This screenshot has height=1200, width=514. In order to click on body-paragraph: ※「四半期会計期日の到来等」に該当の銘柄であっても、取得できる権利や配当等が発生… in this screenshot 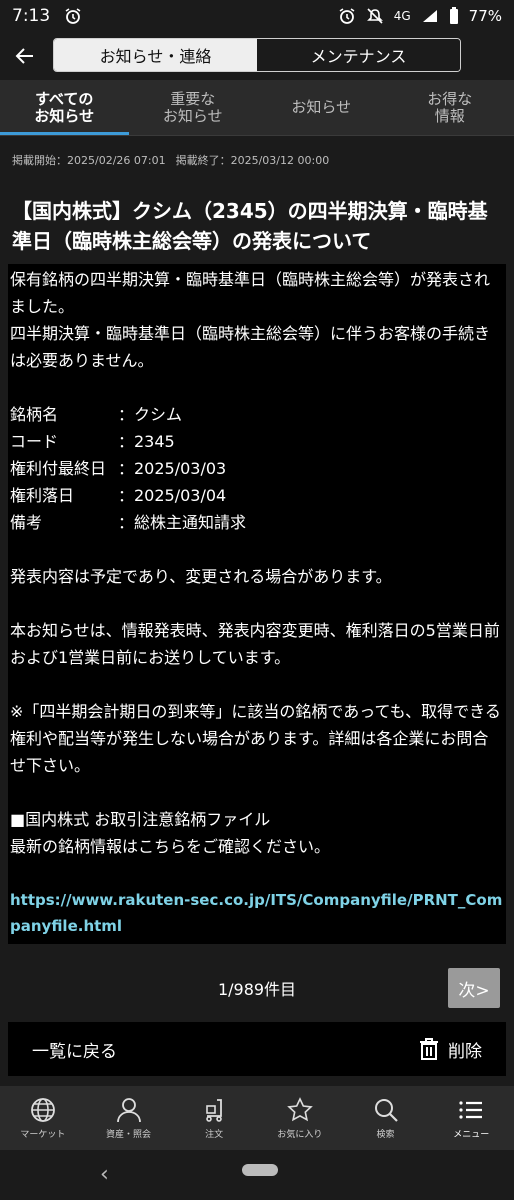, I will do `click(255, 738)`.